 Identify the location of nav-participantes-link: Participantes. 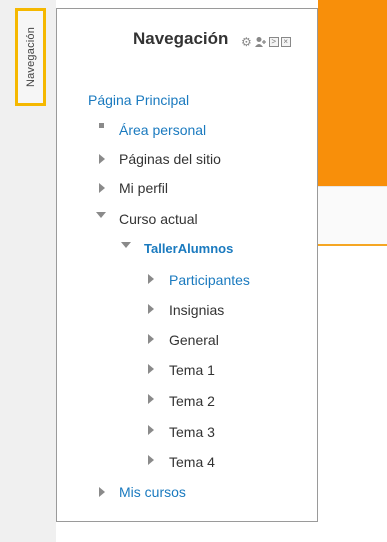
(209, 280).